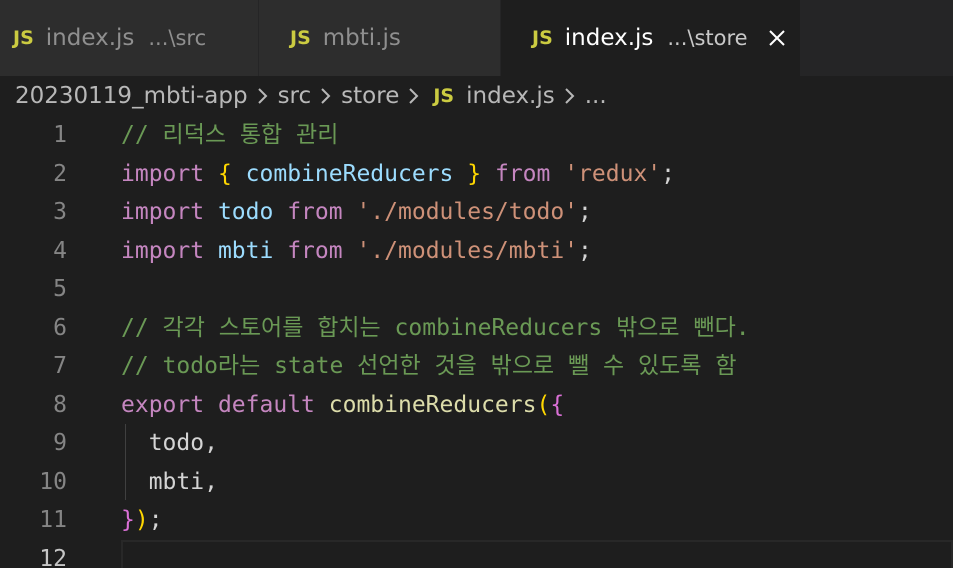  I want to click on breadcrumb-item-project: 20230119_mbti-app, so click(131, 96).